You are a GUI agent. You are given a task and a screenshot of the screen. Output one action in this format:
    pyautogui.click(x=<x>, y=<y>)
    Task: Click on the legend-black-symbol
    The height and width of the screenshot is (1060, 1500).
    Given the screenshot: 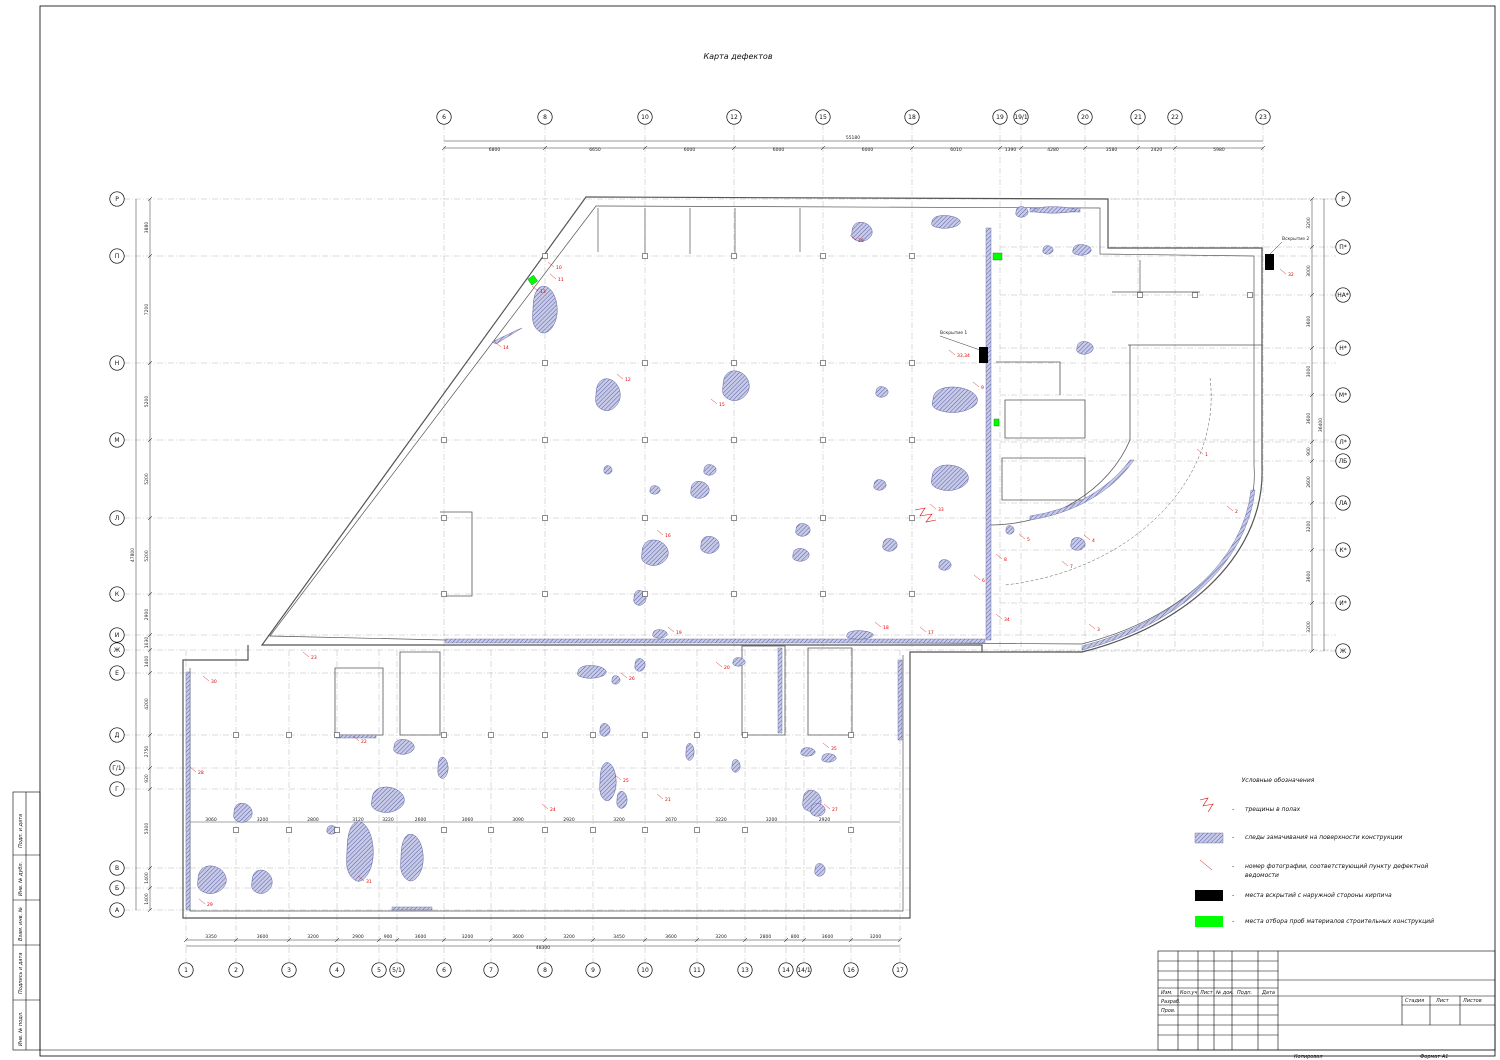 What is the action you would take?
    pyautogui.click(x=1209, y=895)
    